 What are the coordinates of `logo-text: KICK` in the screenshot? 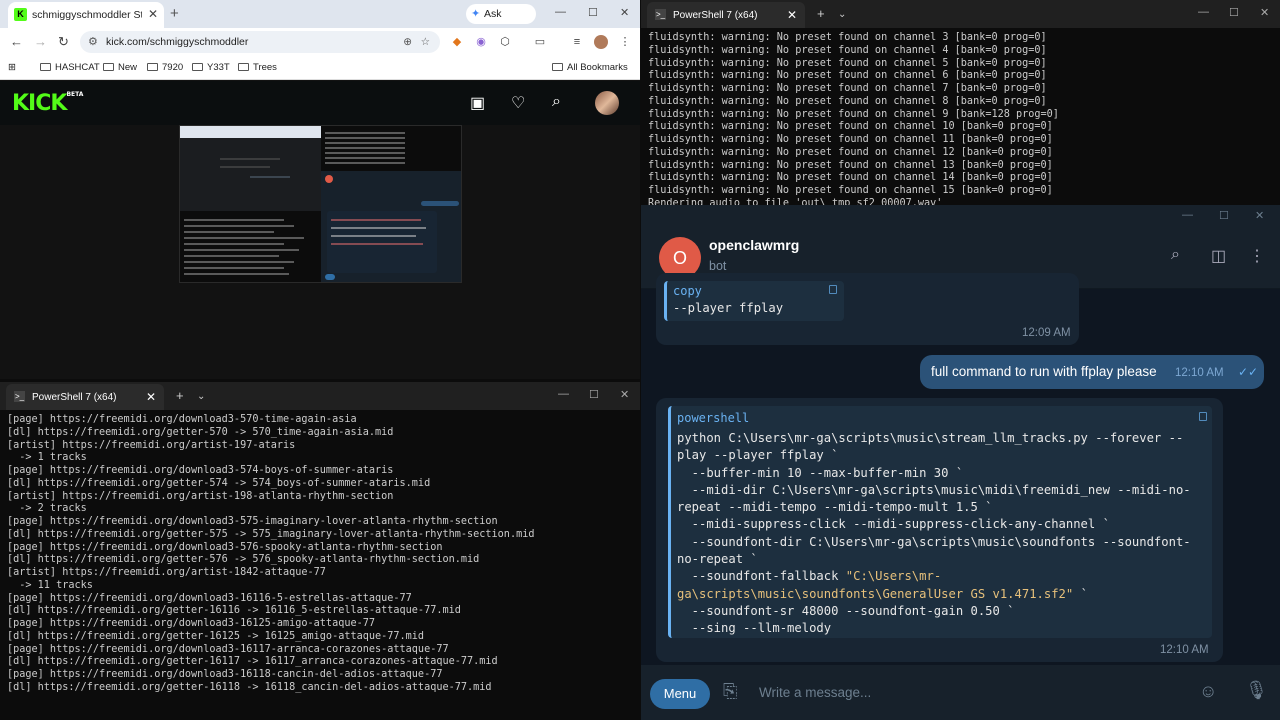 It's located at (39, 103).